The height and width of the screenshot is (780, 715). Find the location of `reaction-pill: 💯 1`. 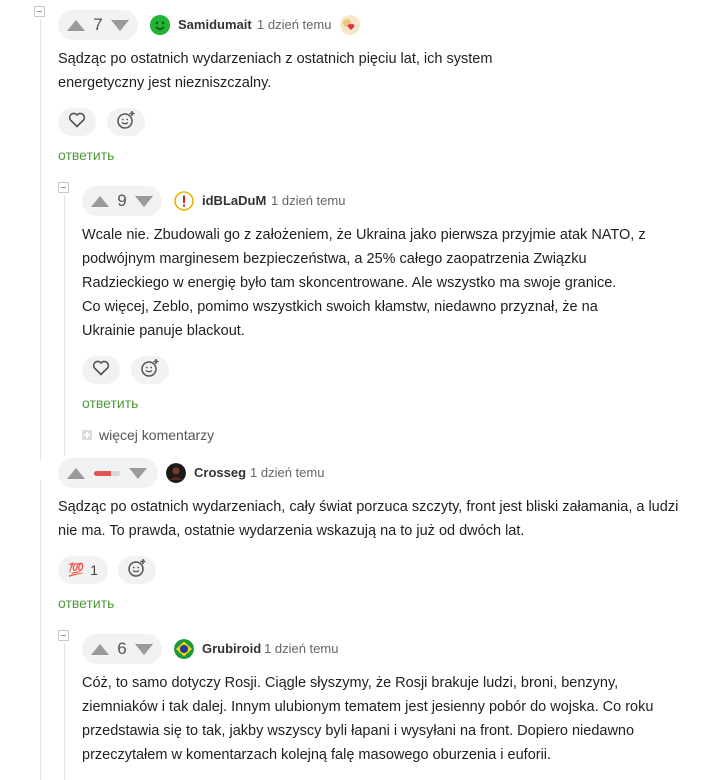

reaction-pill: 💯 1 is located at coordinates (83, 570).